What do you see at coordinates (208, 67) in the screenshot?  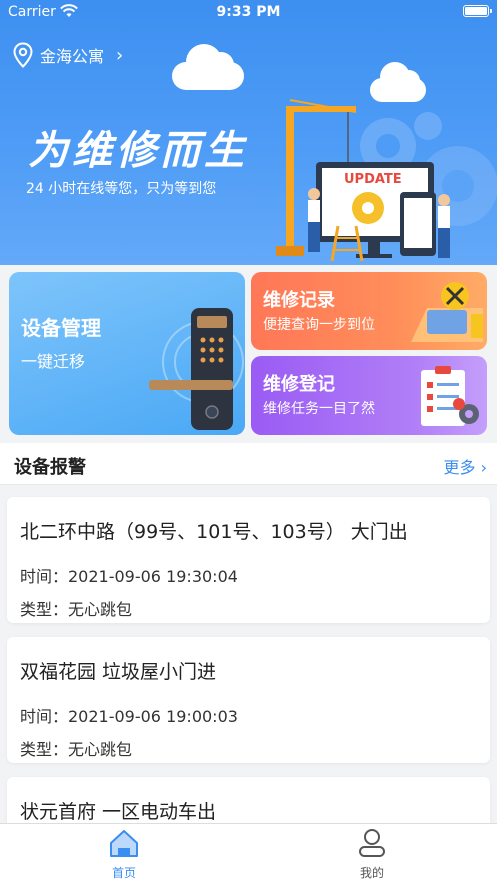 I see `cloud-decoration` at bounding box center [208, 67].